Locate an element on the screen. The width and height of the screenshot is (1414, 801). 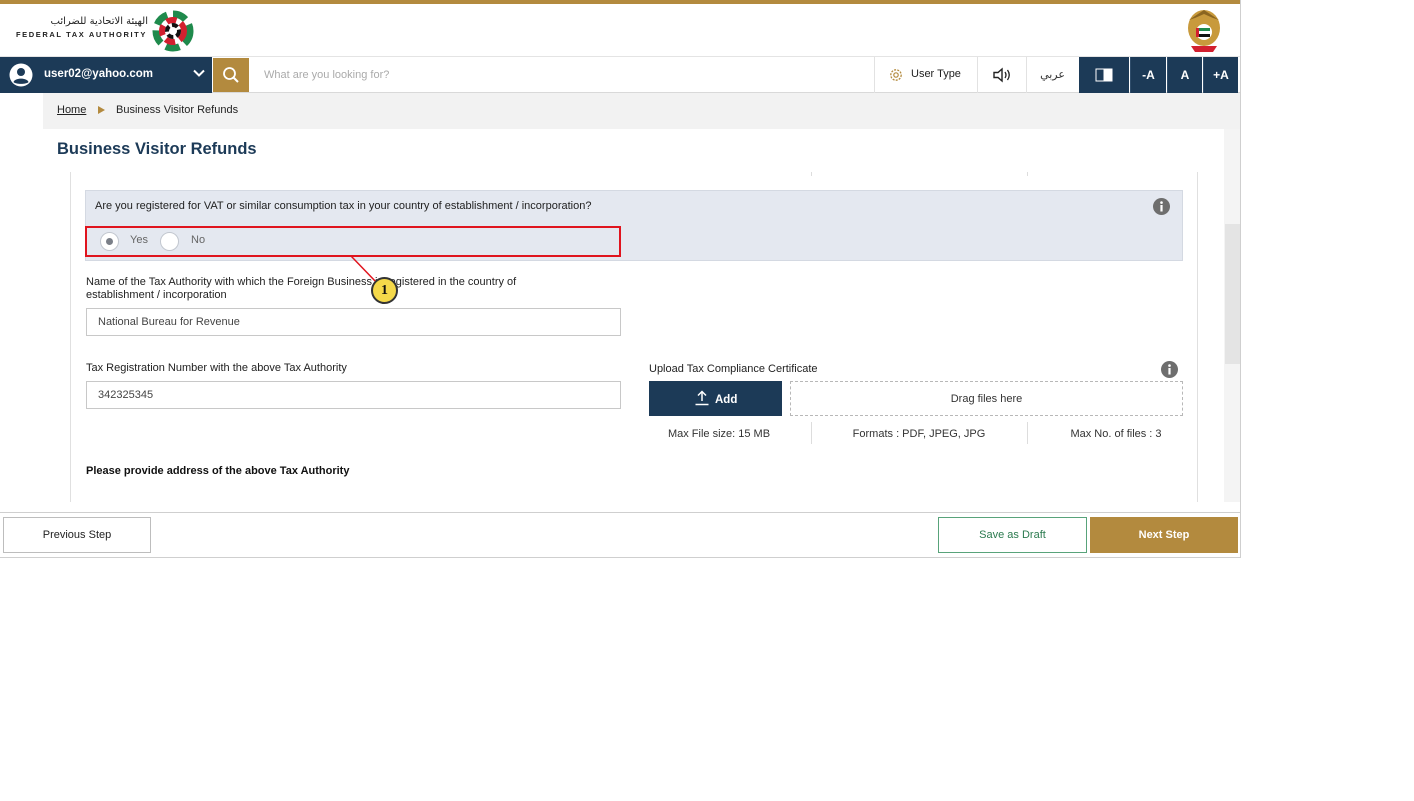
user-email: user02@yahoo.com is located at coordinates (99, 74).